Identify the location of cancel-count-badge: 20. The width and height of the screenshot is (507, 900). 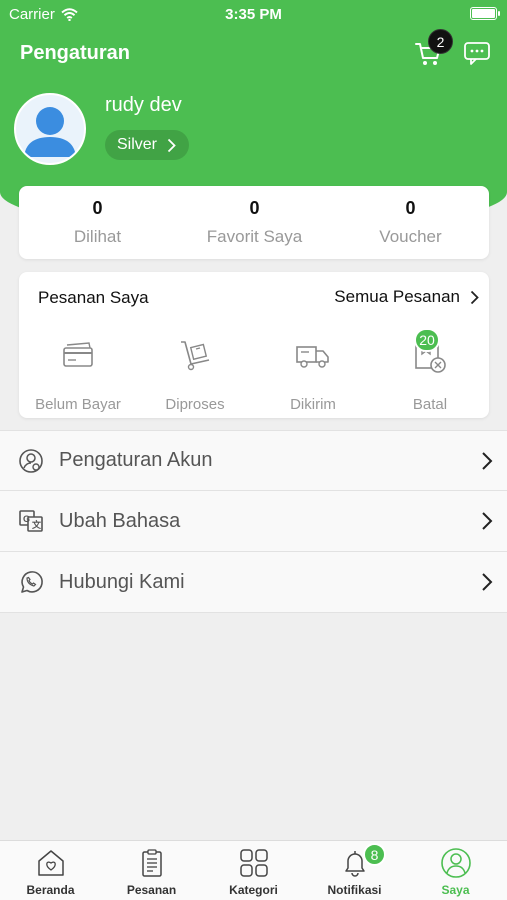
(427, 340).